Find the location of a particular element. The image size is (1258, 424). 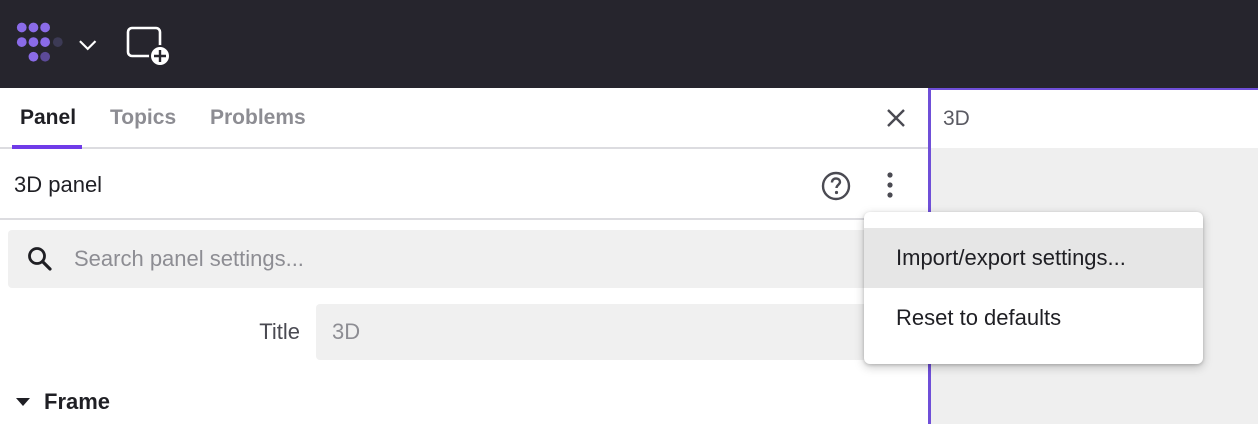

tab-topics: Topics is located at coordinates (143, 118).